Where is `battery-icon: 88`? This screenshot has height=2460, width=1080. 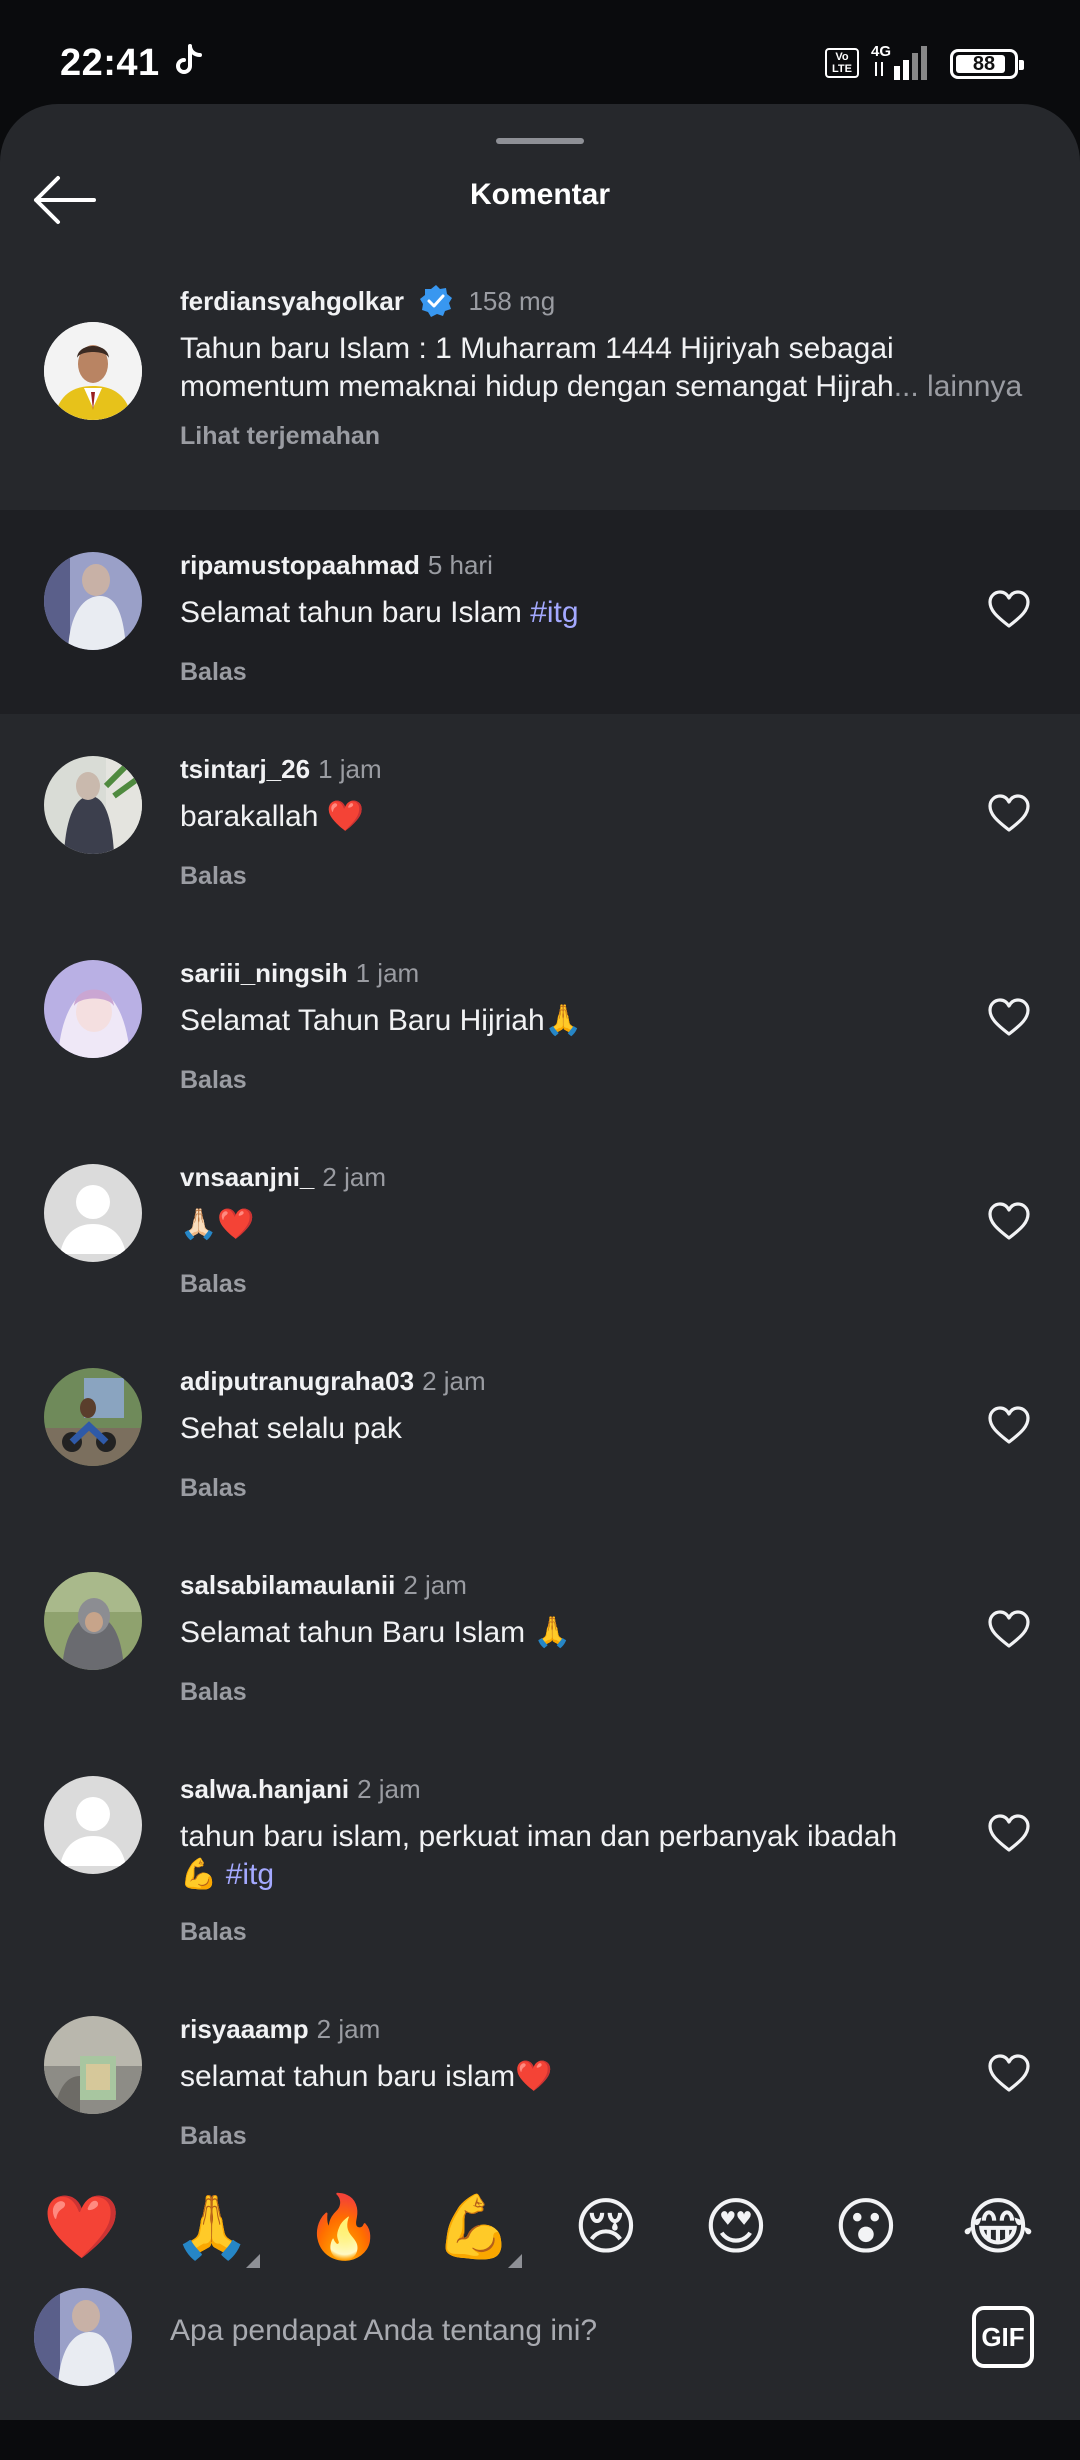 battery-icon: 88 is located at coordinates (987, 64).